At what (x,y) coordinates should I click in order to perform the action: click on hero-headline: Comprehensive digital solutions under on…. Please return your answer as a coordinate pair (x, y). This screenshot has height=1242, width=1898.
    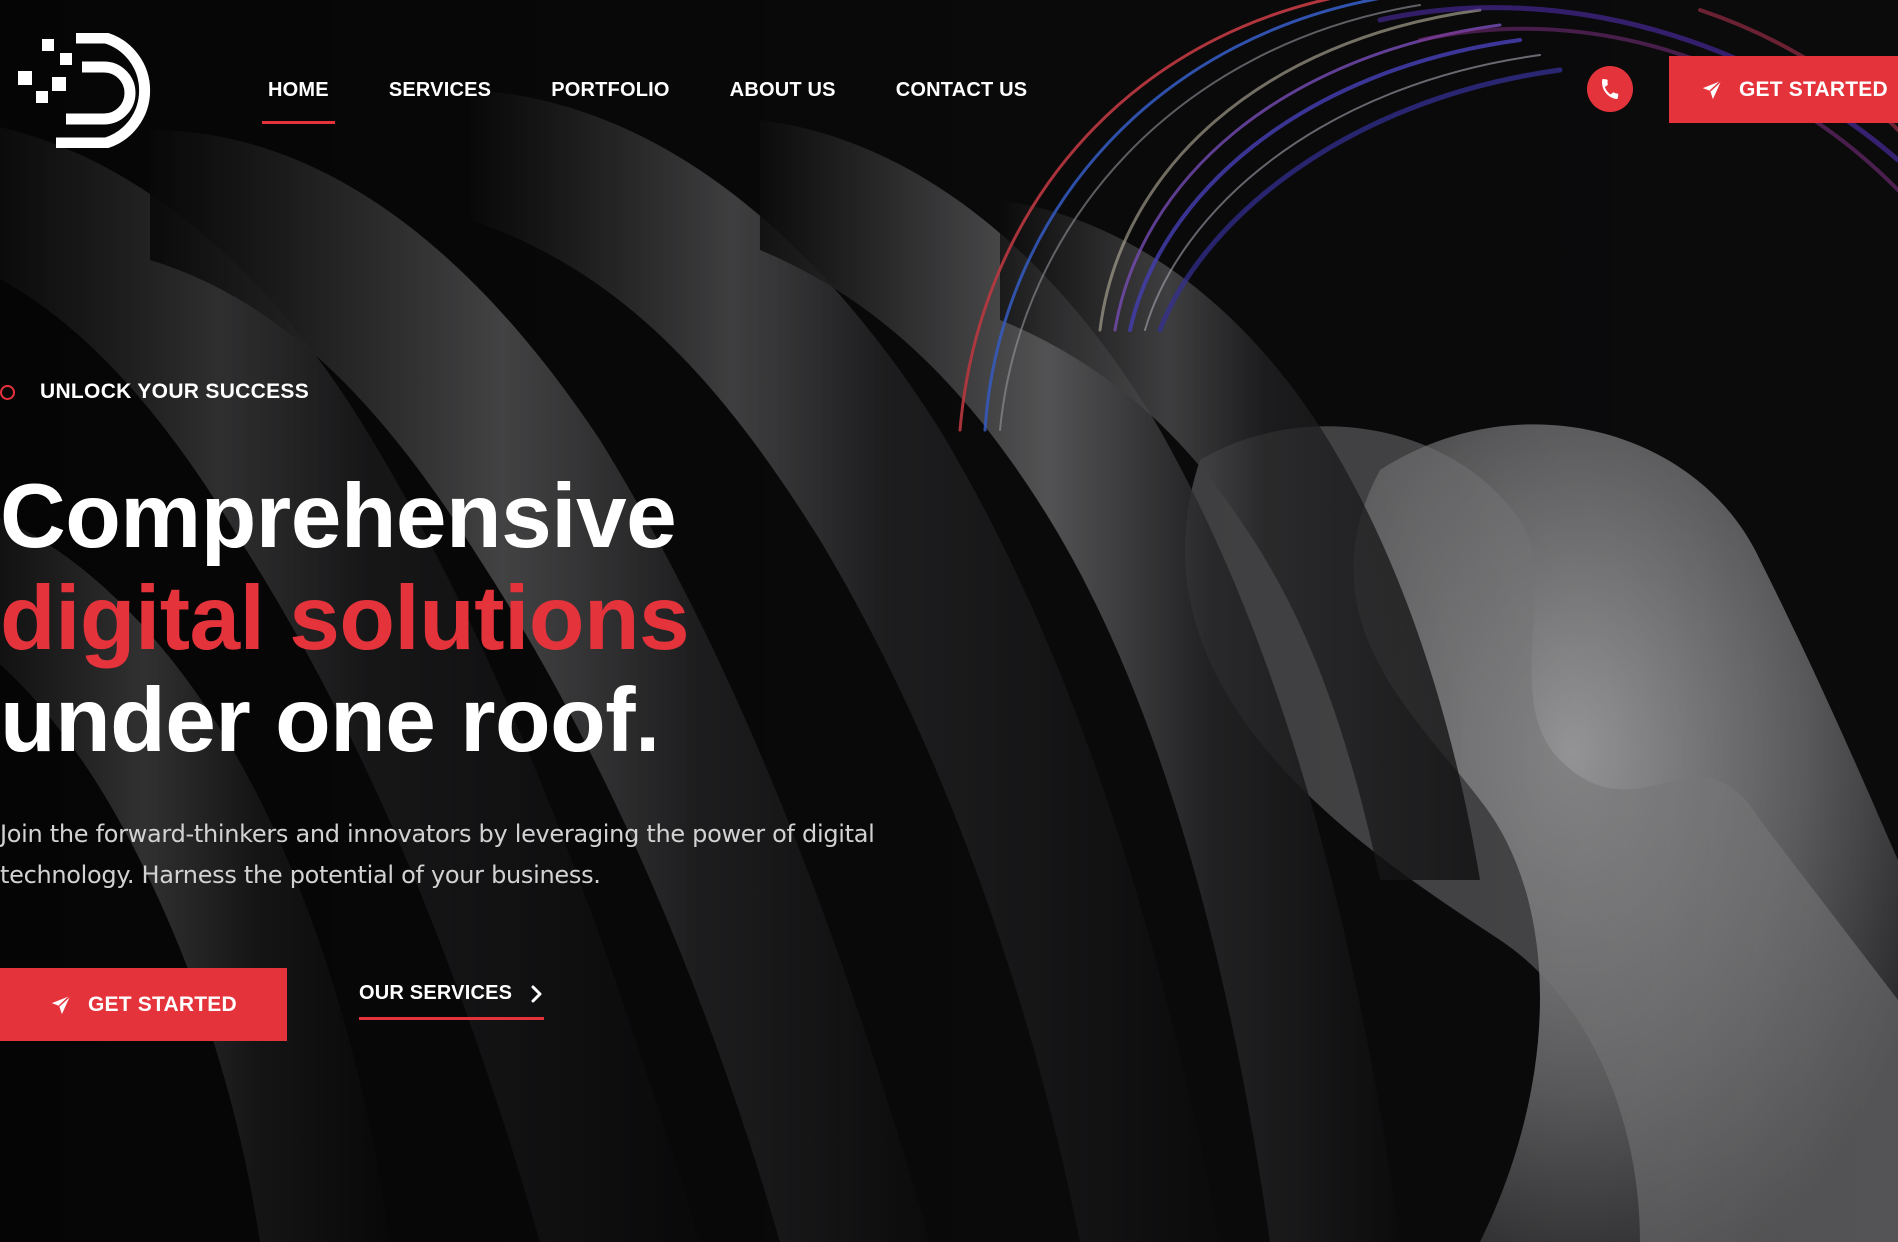
    Looking at the image, I should click on (345, 619).